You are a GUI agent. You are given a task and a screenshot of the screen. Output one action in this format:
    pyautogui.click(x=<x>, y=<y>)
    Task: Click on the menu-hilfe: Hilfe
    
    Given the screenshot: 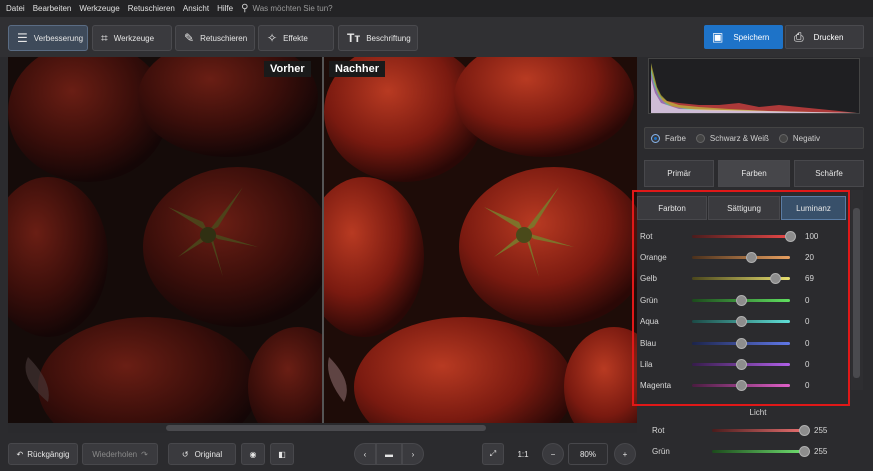 What is the action you would take?
    pyautogui.click(x=225, y=8)
    